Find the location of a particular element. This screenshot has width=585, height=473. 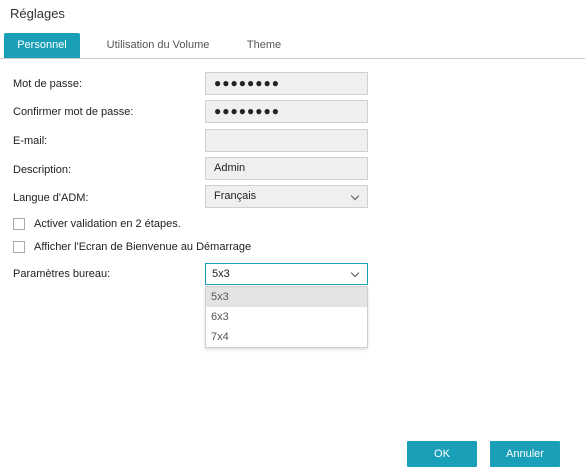

description-field: Admin is located at coordinates (286, 168).